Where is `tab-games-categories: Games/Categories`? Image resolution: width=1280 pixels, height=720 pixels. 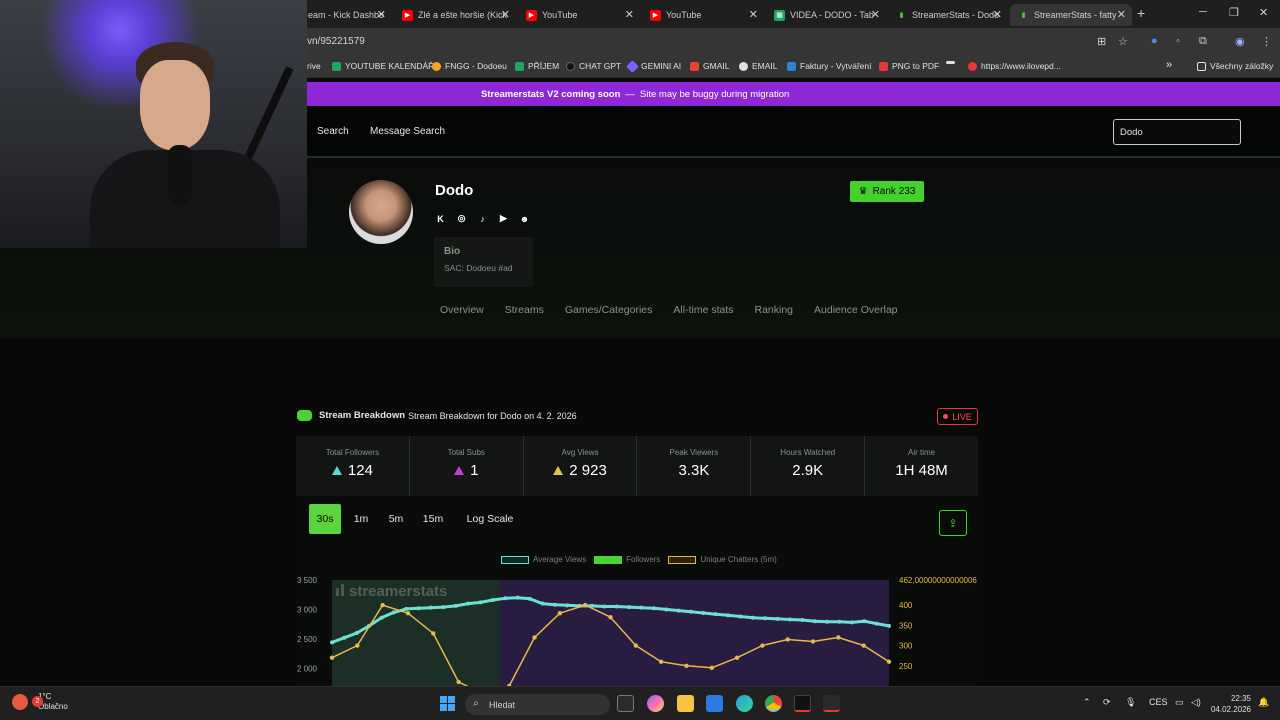
tab-games-categories: Games/Categories is located at coordinates (609, 310).